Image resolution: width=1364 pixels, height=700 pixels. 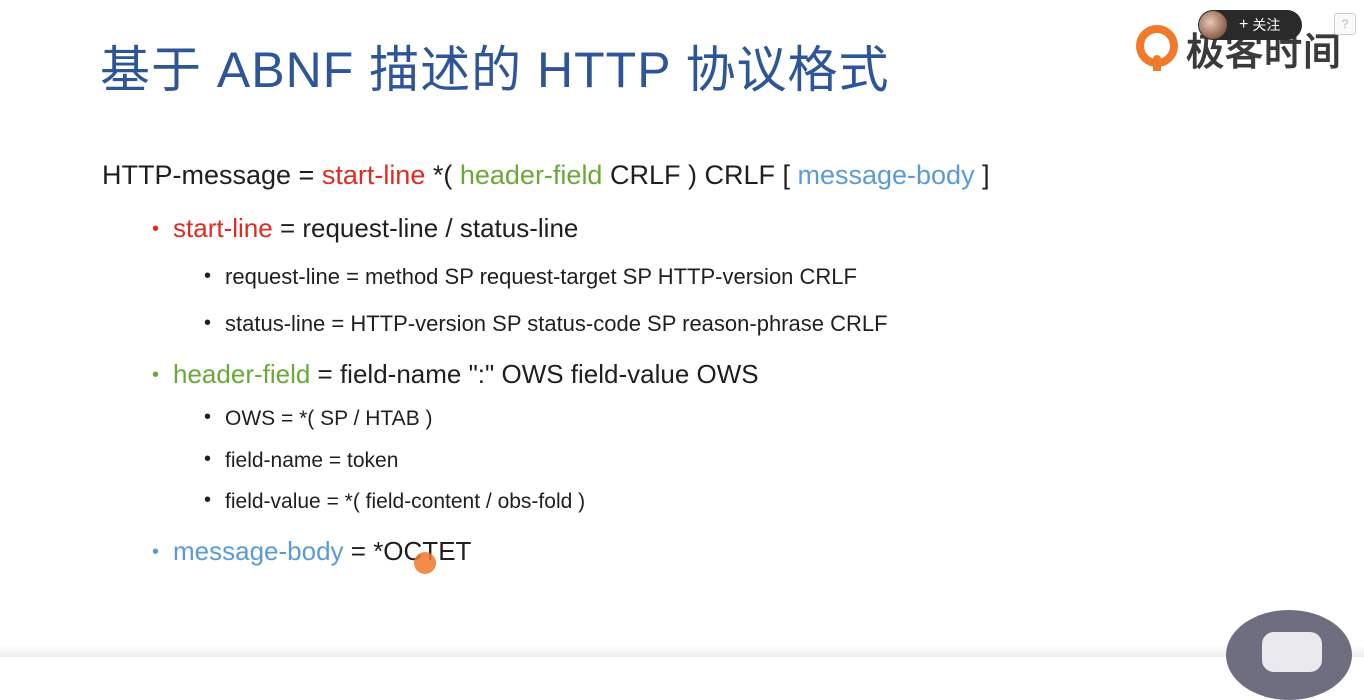 I want to click on follow-label: 关注, so click(x=1266, y=25).